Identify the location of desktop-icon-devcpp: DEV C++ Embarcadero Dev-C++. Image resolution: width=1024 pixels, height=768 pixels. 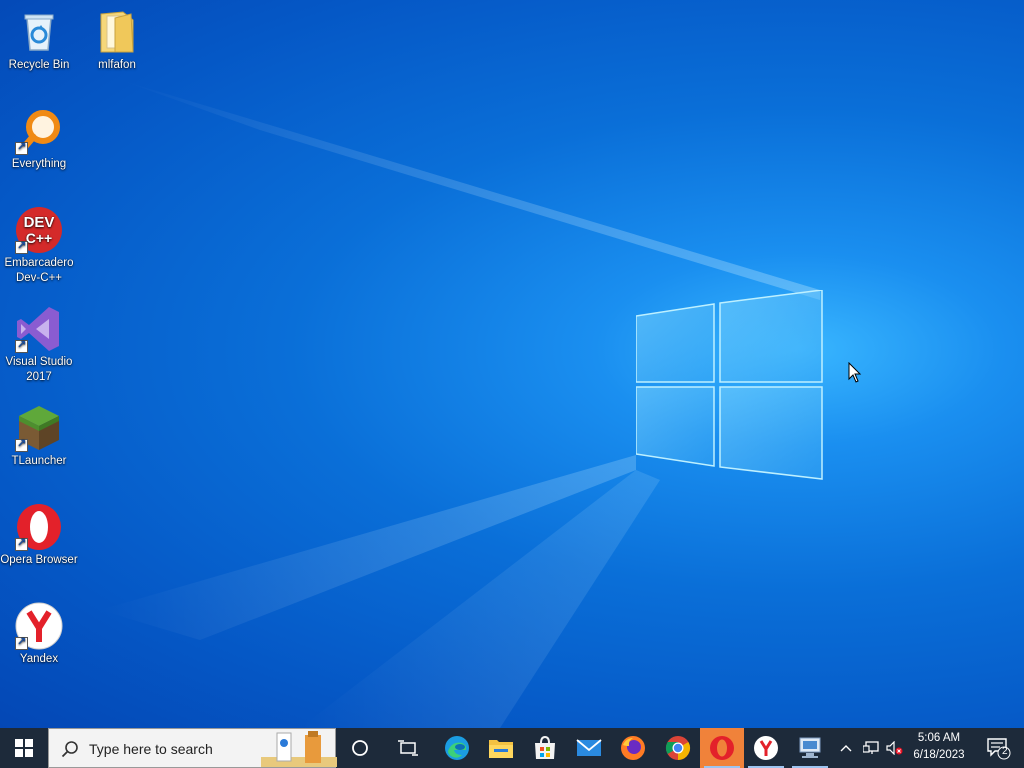
(39, 246).